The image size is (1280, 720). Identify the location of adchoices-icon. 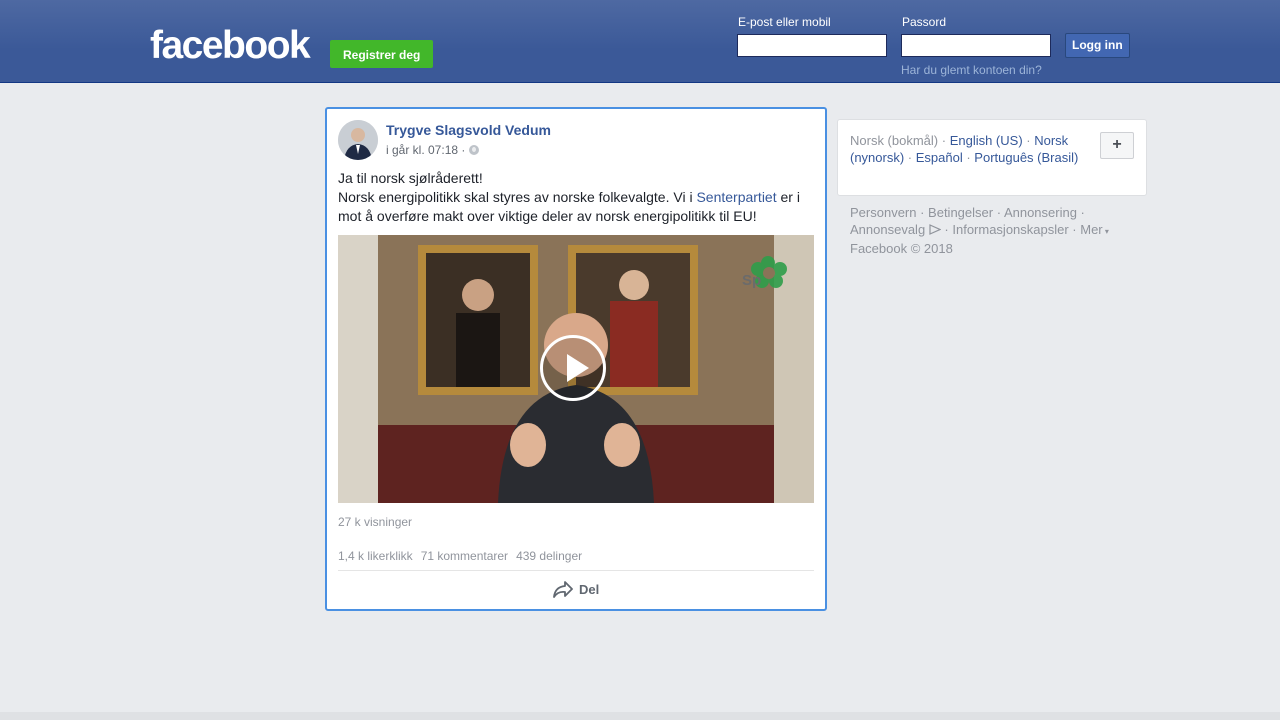
(935, 229).